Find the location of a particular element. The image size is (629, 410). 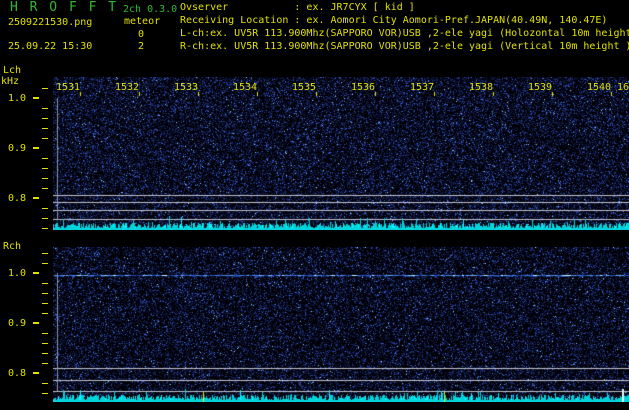

time-minute-label: 1532 is located at coordinates (127, 87).